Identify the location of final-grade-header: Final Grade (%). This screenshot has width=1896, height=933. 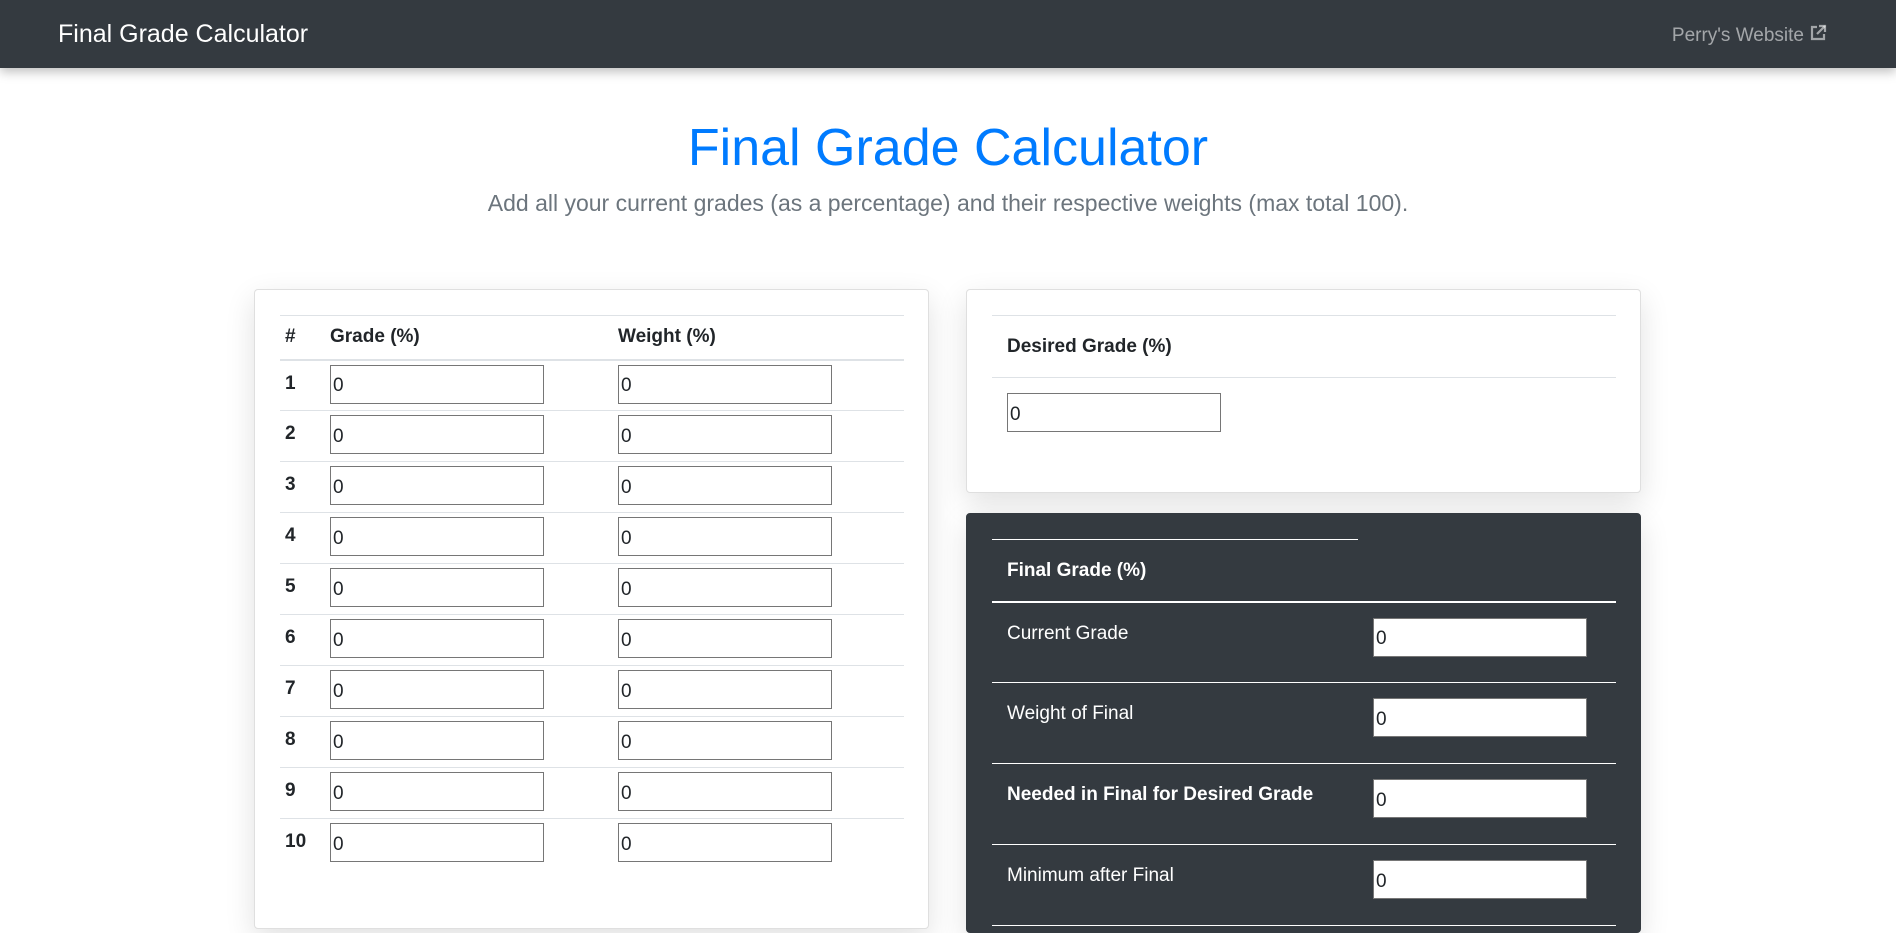
(1175, 571).